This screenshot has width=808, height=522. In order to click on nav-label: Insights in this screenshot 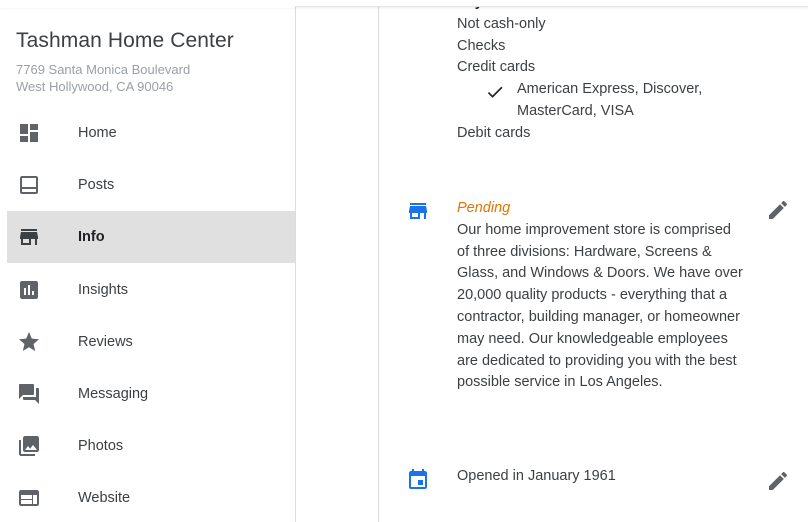, I will do `click(103, 290)`.